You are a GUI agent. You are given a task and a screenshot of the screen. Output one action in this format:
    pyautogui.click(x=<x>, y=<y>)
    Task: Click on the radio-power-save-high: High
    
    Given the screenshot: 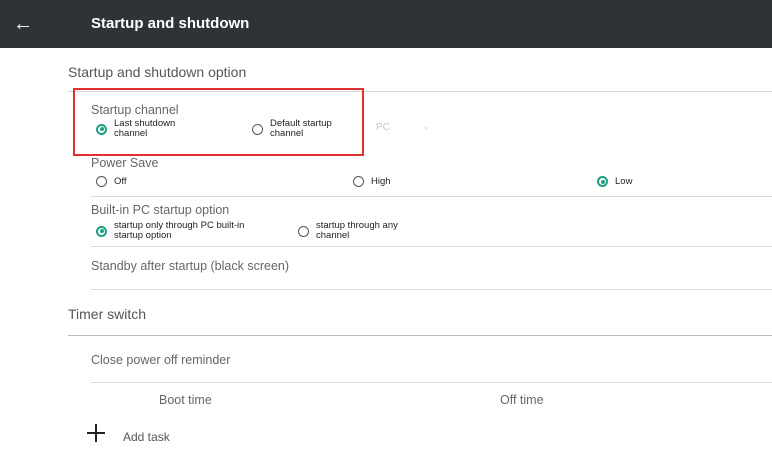 What is the action you would take?
    pyautogui.click(x=372, y=181)
    